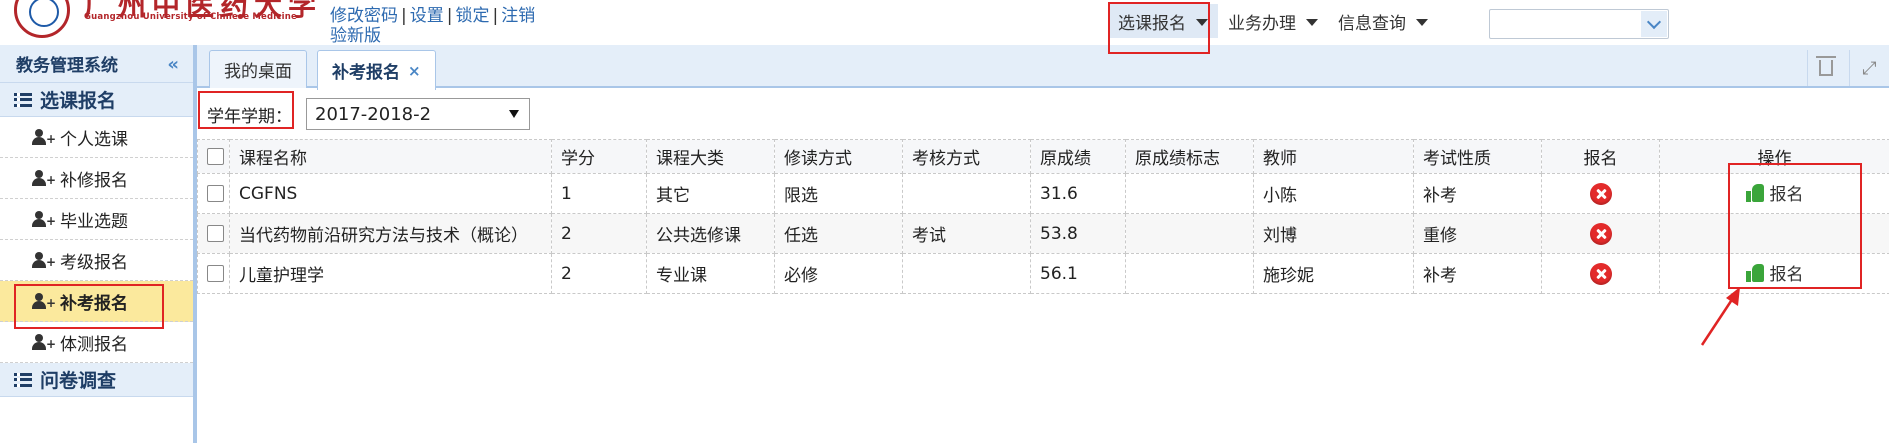 The height and width of the screenshot is (443, 1889). Describe the element at coordinates (1654, 24) in the screenshot. I see `chevron-down-icon` at that location.